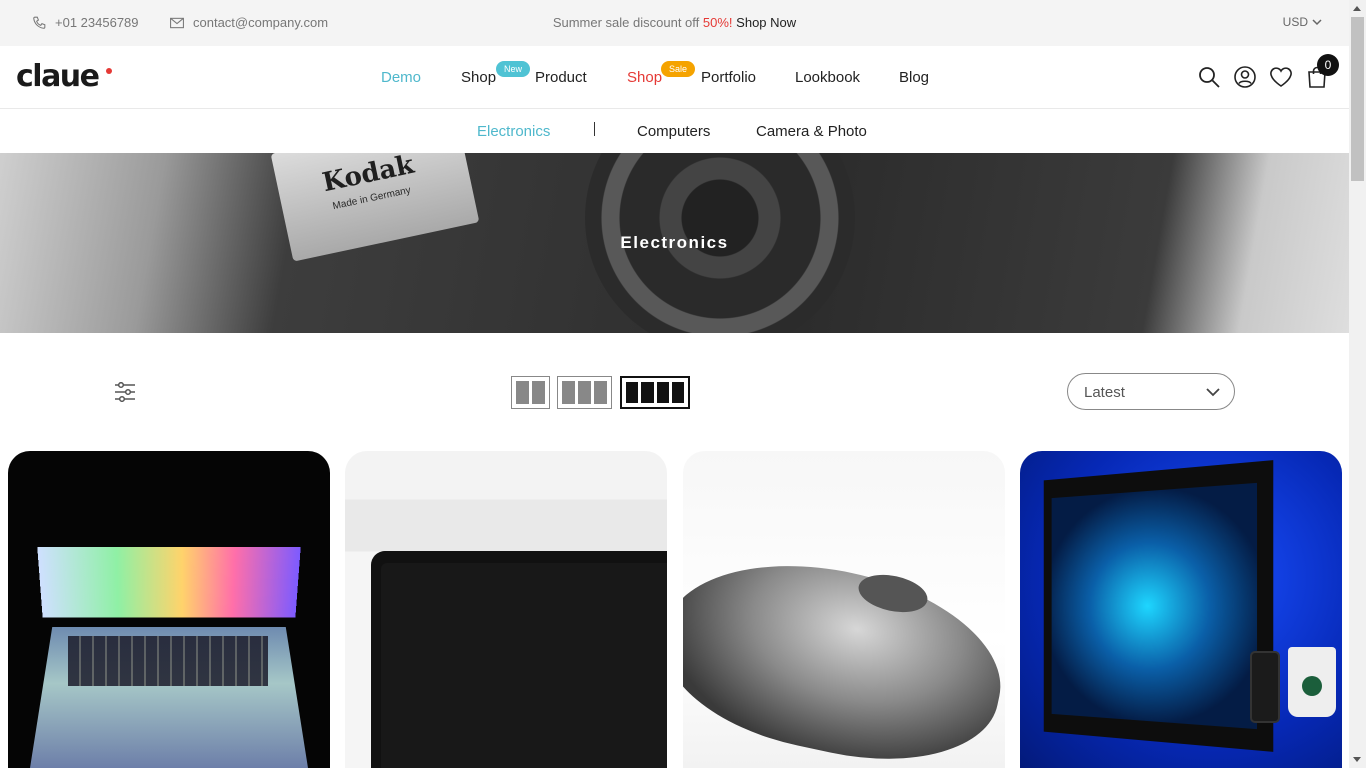 The height and width of the screenshot is (768, 1366). What do you see at coordinates (1104, 392) in the screenshot?
I see `sort-value: Latest` at bounding box center [1104, 392].